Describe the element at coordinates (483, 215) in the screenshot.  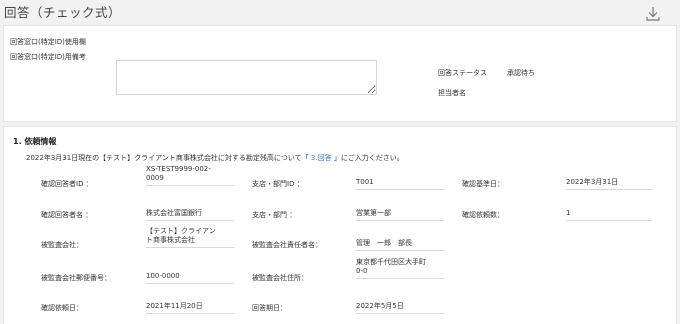
I see `request-count-label: 確認依頼数：` at that location.